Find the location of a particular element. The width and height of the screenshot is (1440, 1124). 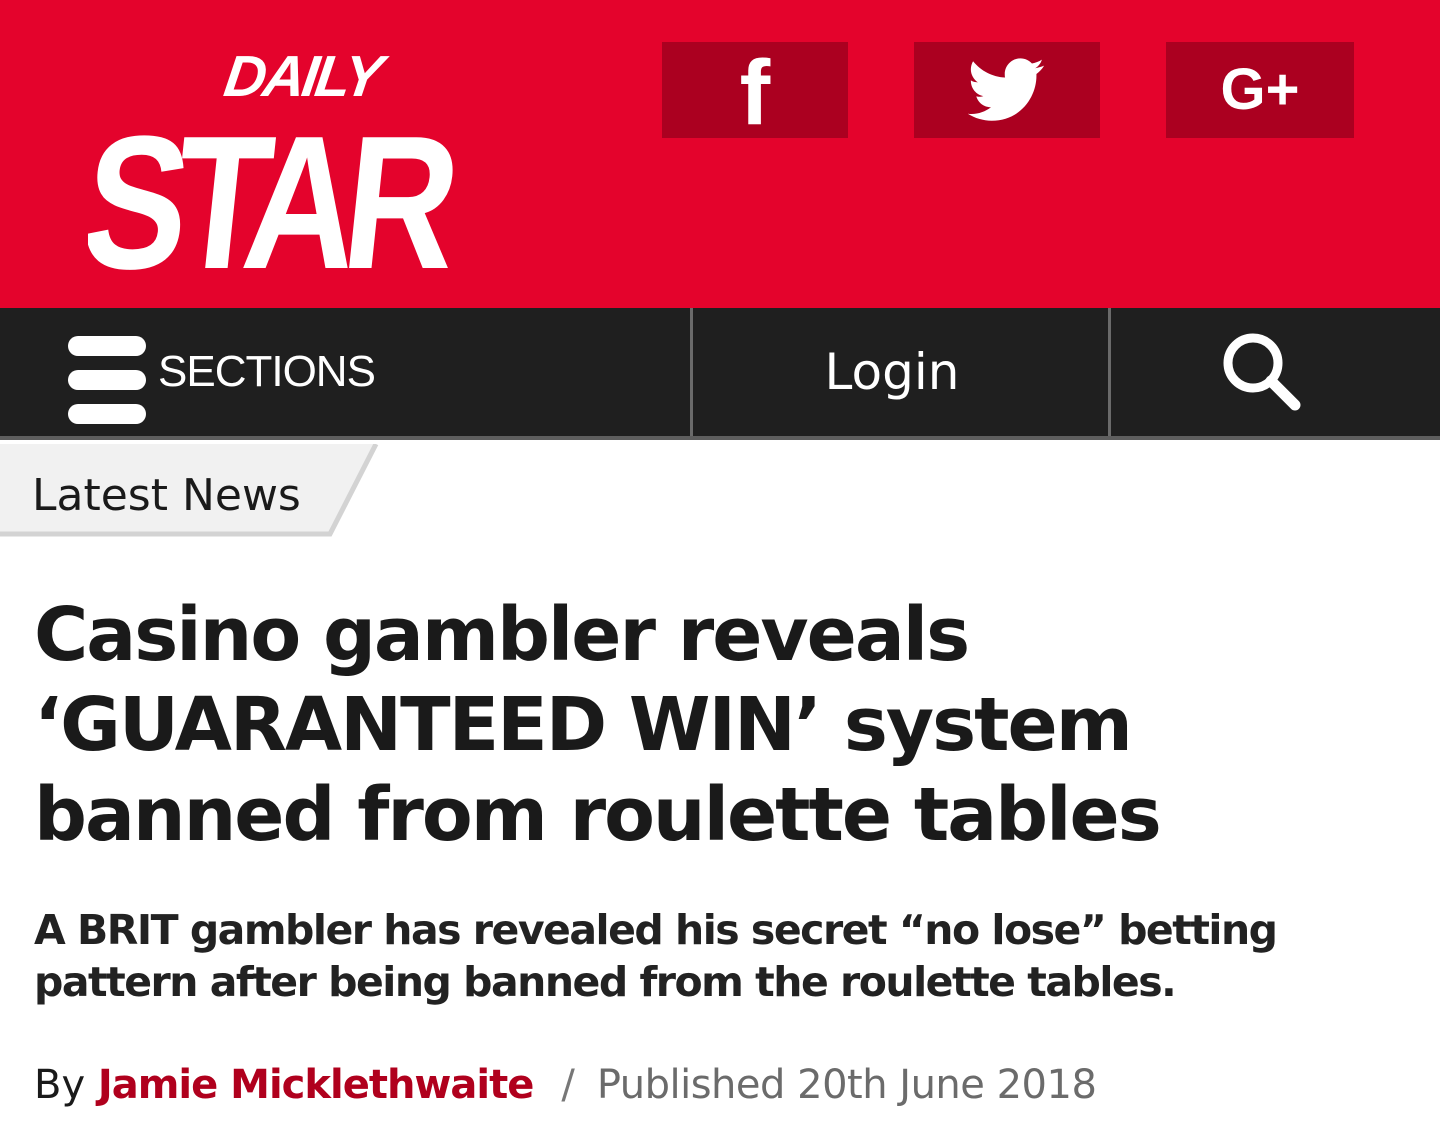

facebook-icon: f is located at coordinates (755, 93).